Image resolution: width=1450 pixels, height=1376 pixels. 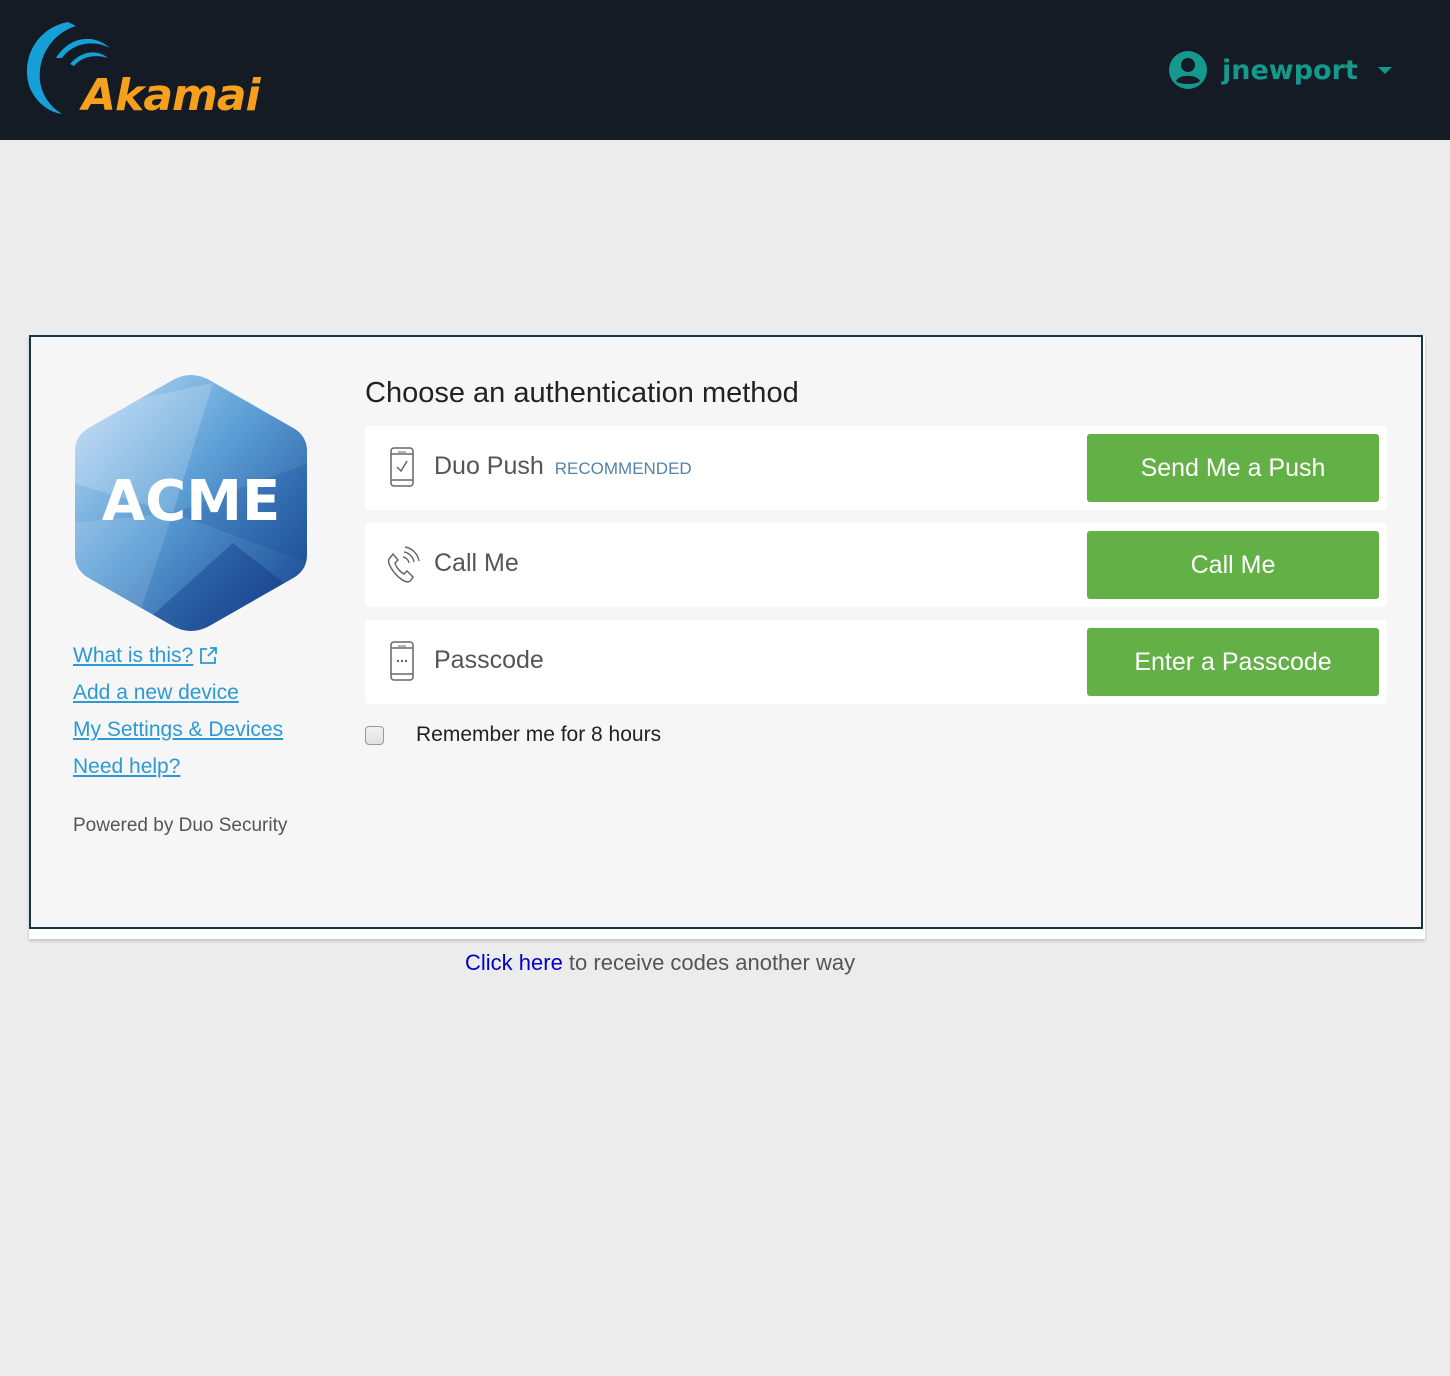 I want to click on acme-logo: ACME, so click(x=191, y=503).